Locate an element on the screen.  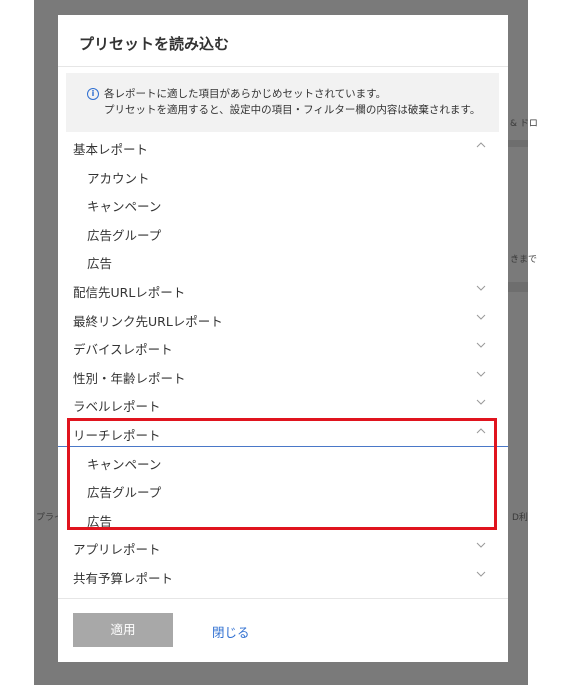
report-group-row: デバイスレポート is located at coordinates (283, 346).